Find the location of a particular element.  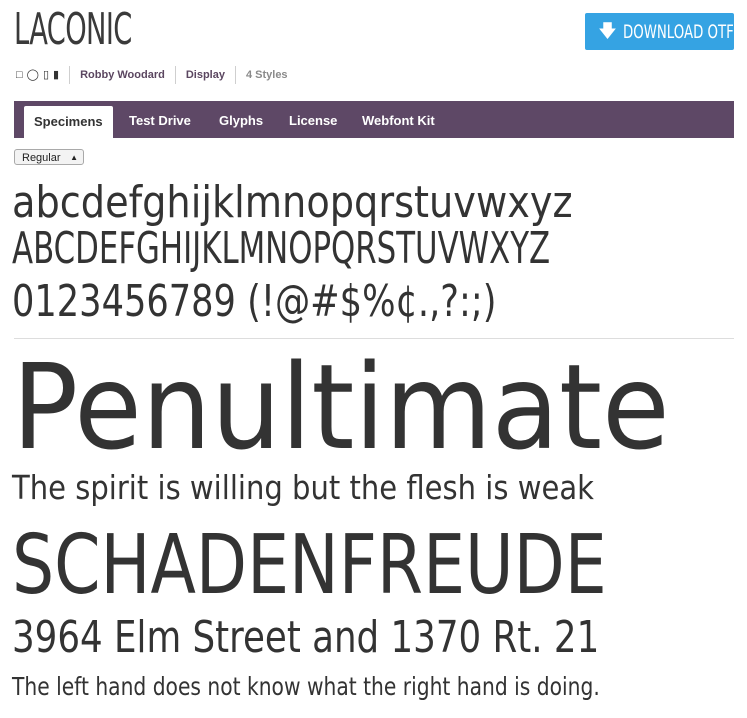

updown-arrows-icon: ▲ is located at coordinates (74, 157).